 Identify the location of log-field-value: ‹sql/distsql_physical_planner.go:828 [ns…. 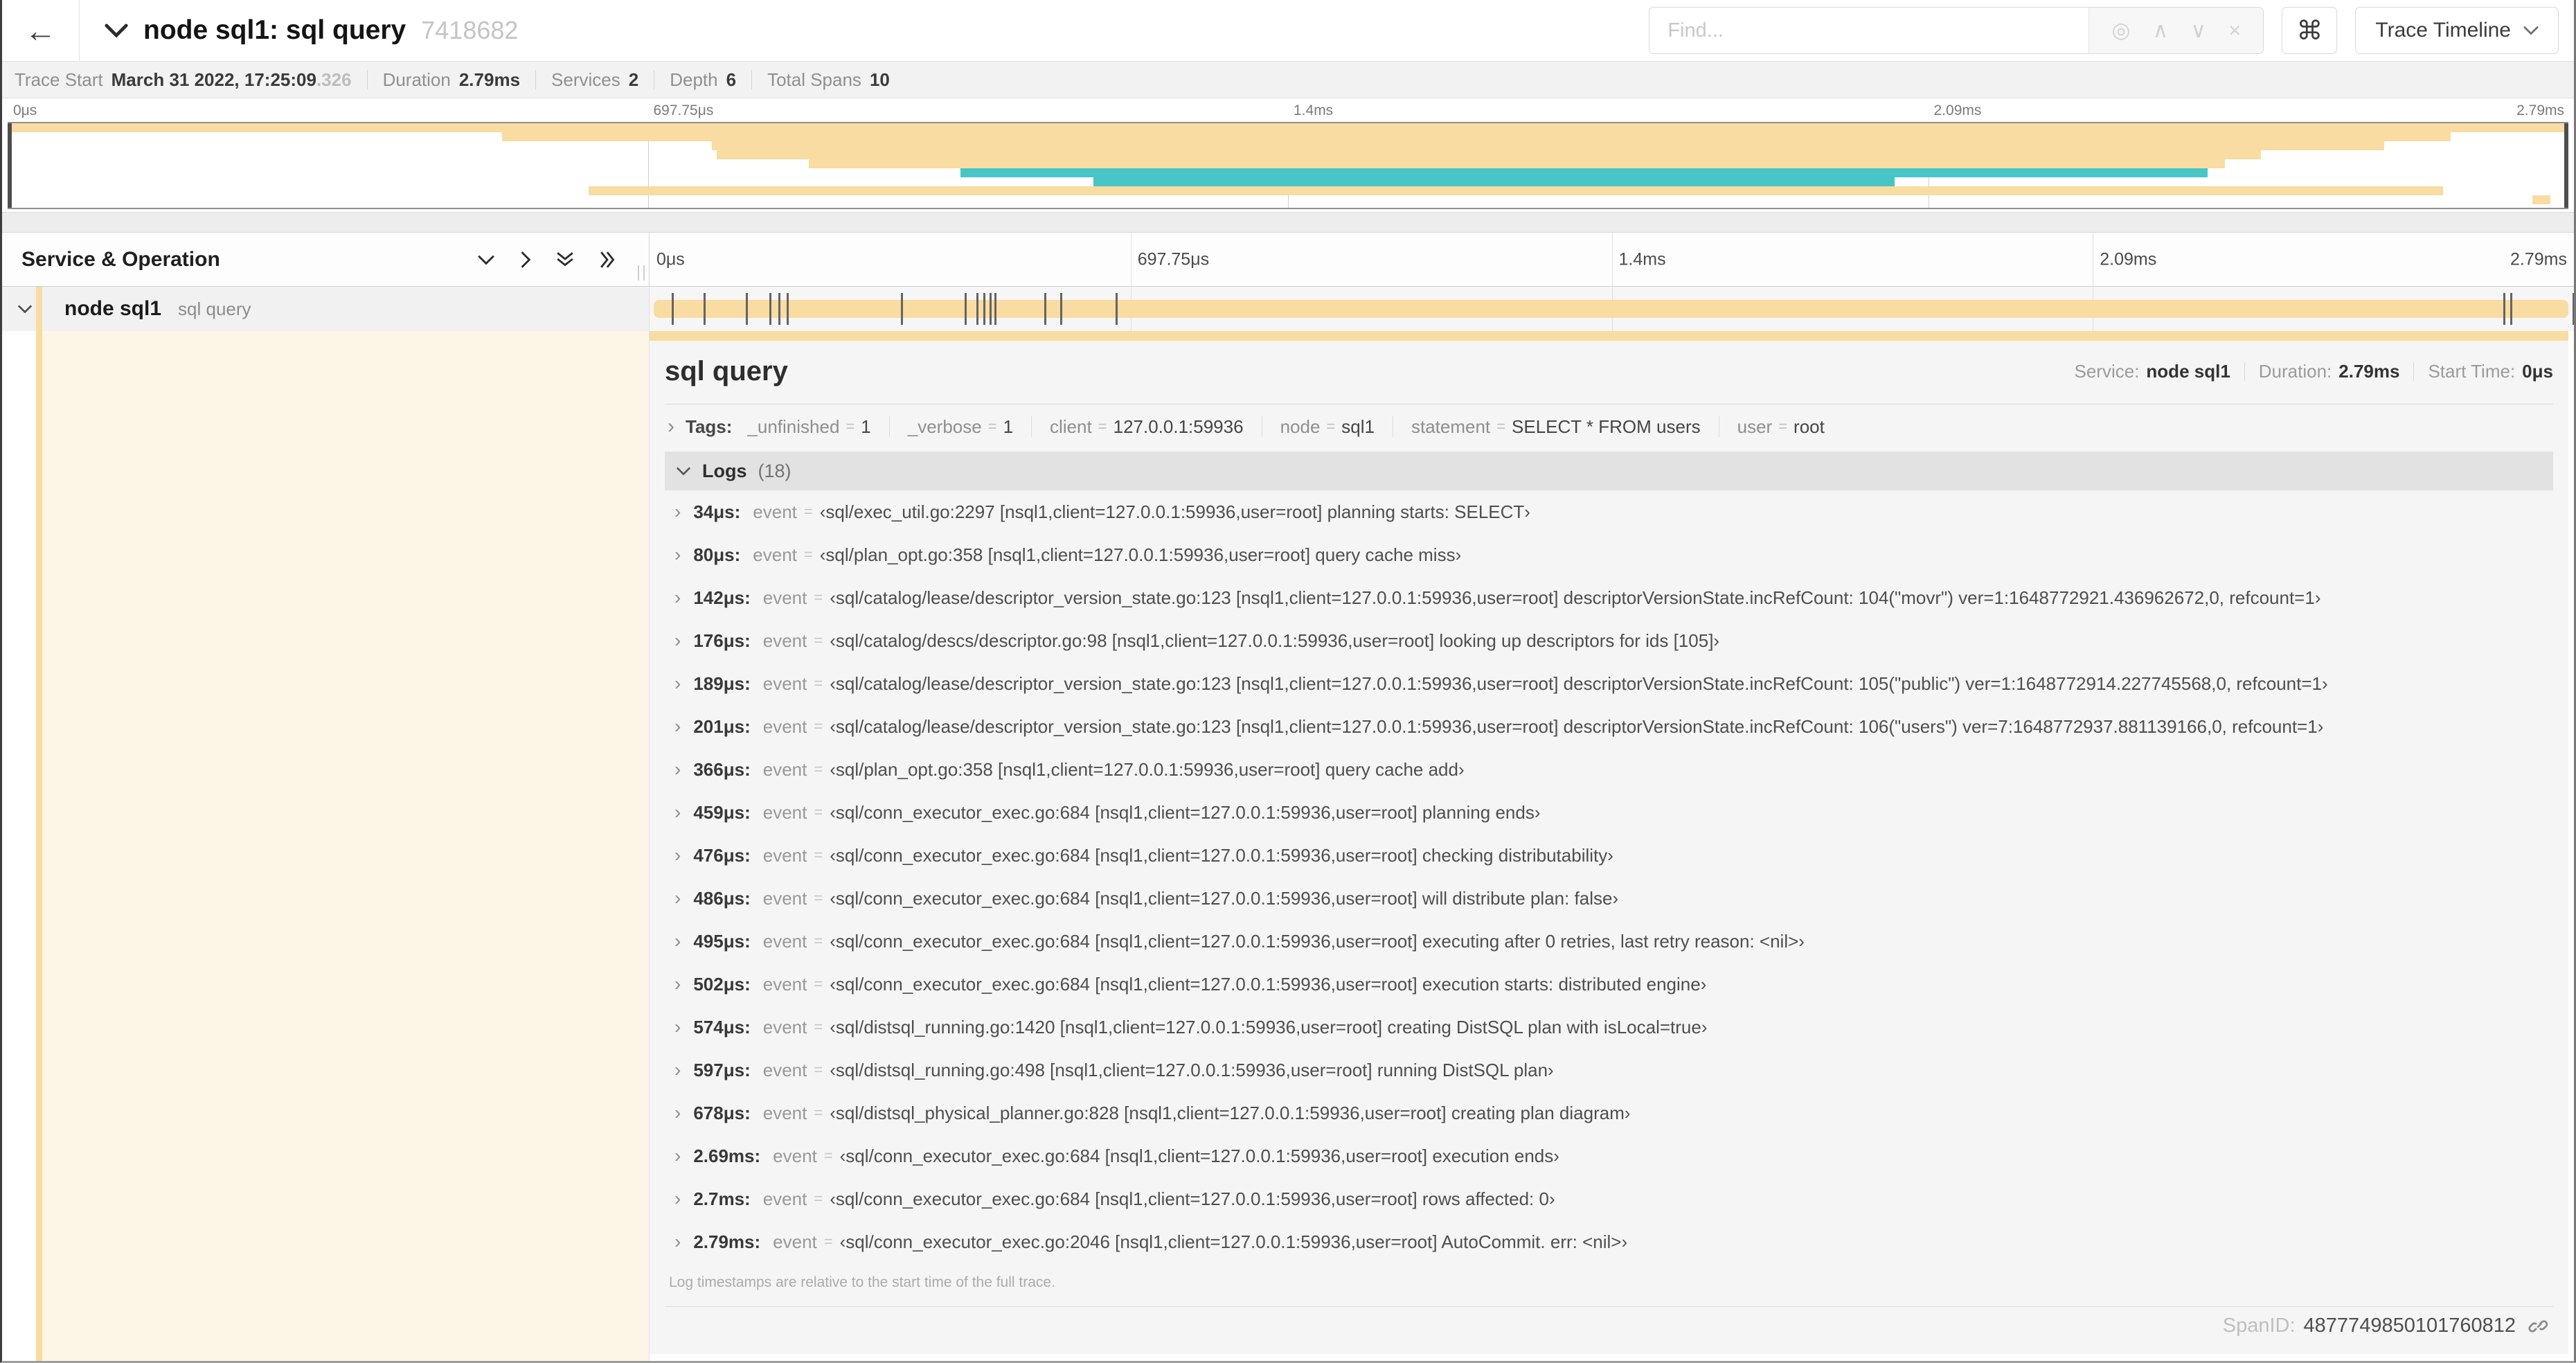
(1230, 1113).